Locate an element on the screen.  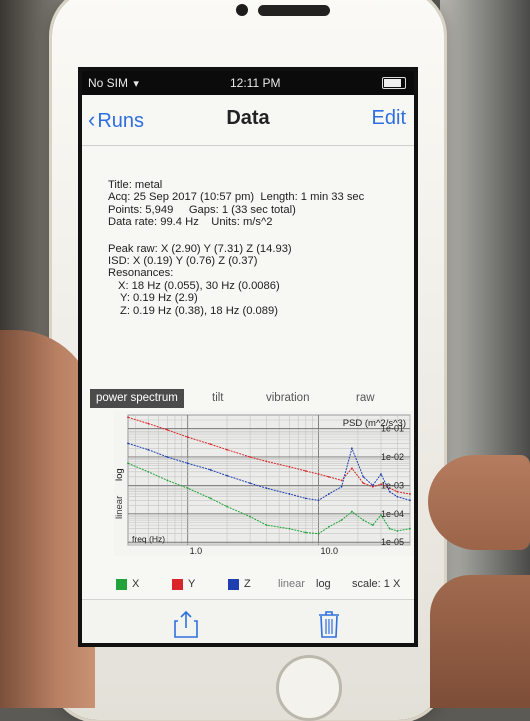
info-res-x: X: 18 Hz (0.055), 30 Hz (0.0086) is located at coordinates (199, 285).